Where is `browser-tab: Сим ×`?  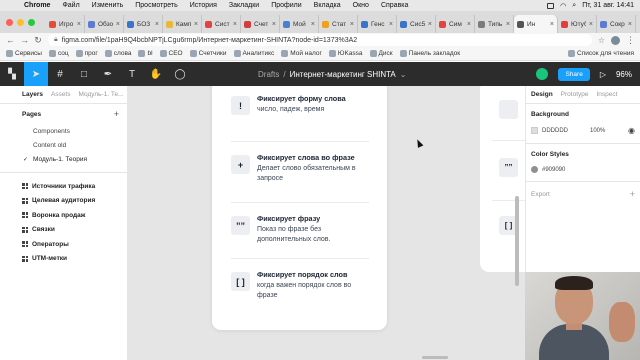
browser-tab: Сим × is located at coordinates (455, 24).